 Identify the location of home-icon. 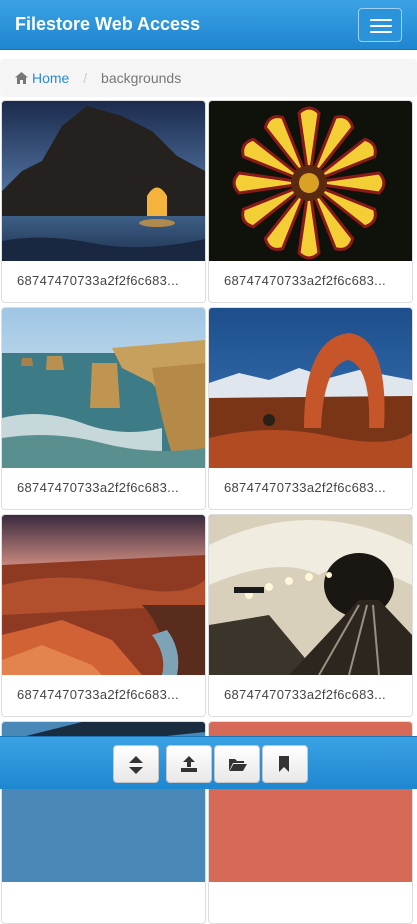
(21, 78).